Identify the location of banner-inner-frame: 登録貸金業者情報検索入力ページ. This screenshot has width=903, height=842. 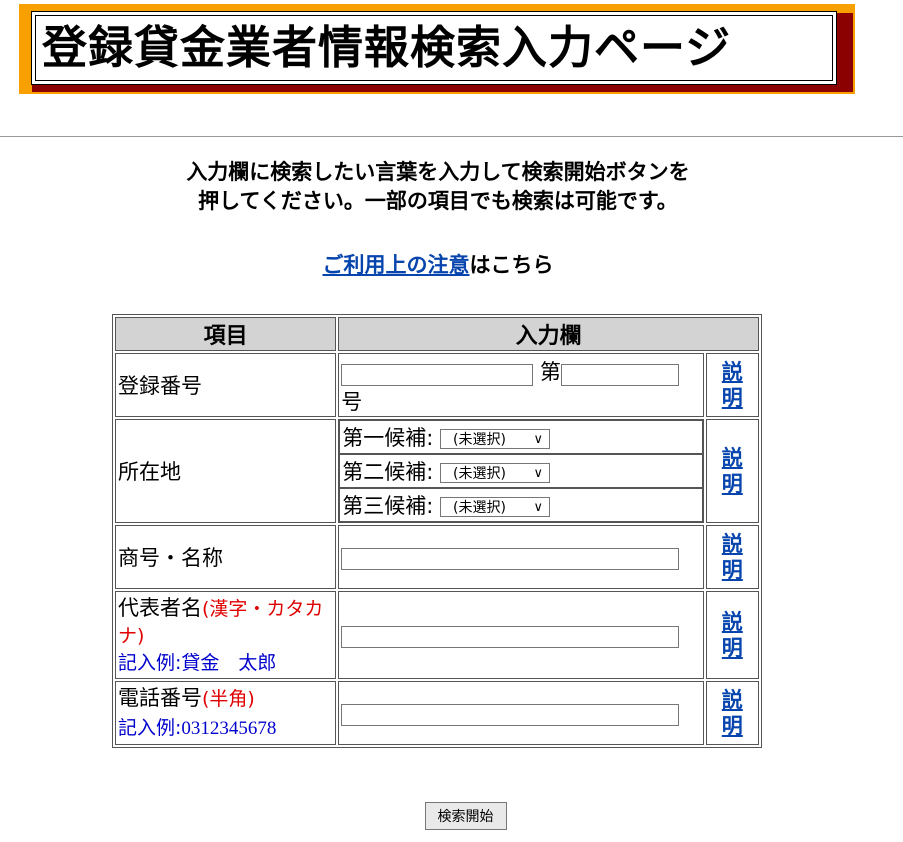
(434, 48).